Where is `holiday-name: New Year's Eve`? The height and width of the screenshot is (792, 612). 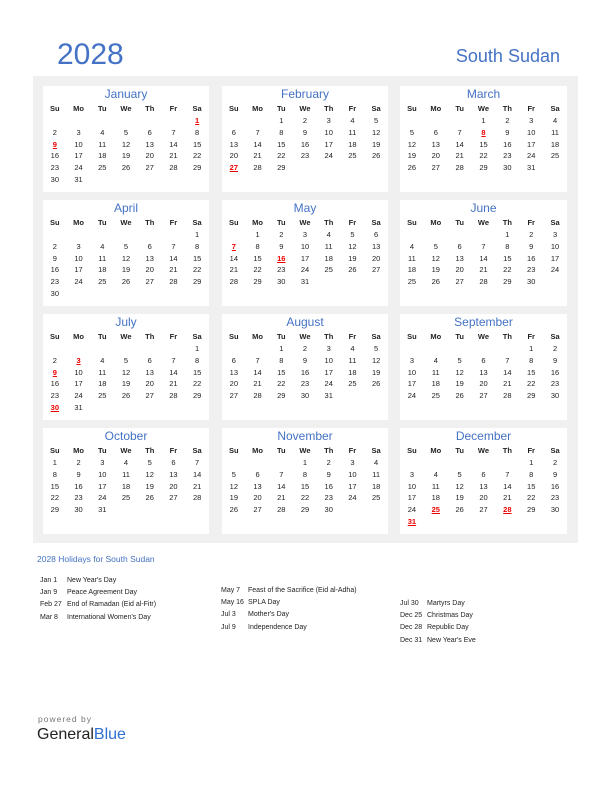 holiday-name: New Year's Eve is located at coordinates (451, 640).